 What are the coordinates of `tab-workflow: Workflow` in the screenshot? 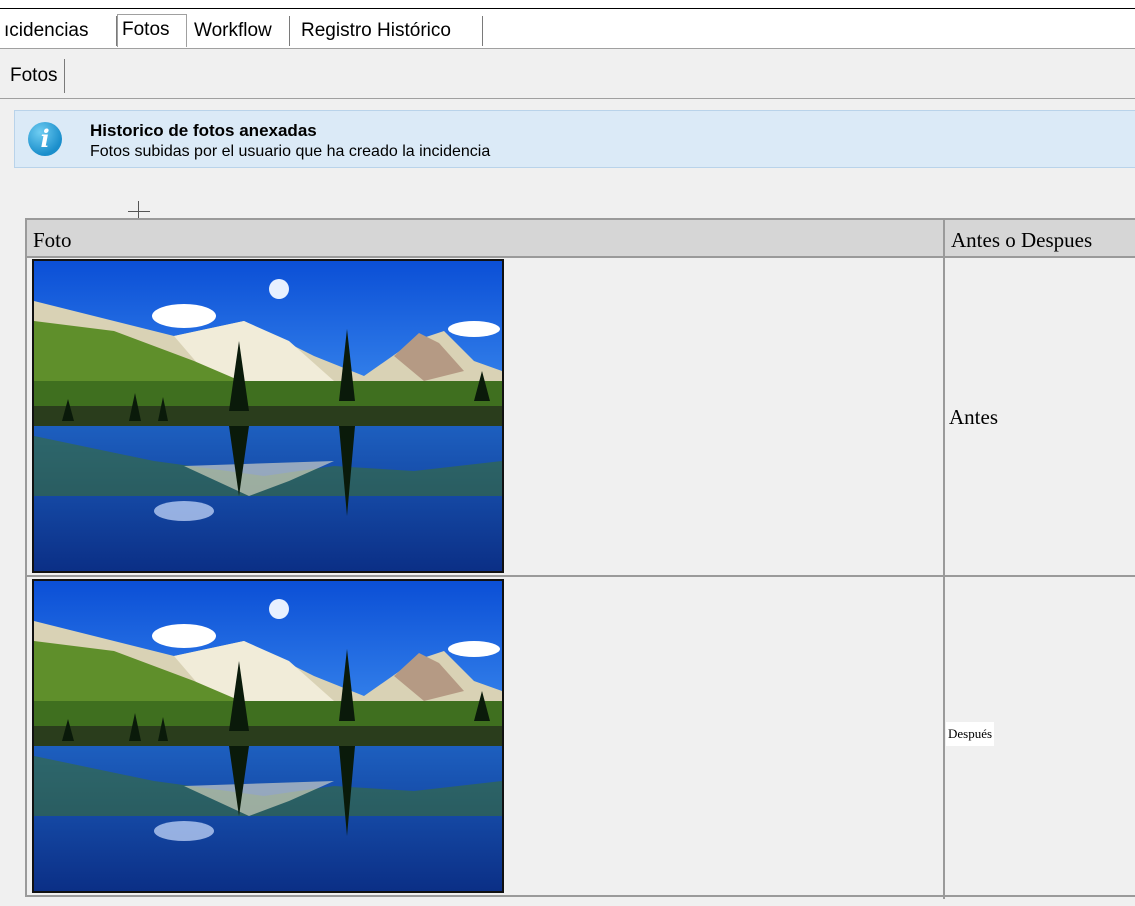 It's located at (240, 31).